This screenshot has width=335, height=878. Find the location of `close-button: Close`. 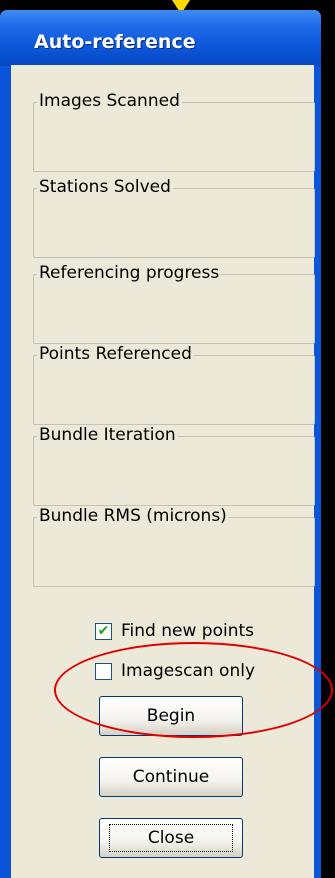

close-button: Close is located at coordinates (171, 838).